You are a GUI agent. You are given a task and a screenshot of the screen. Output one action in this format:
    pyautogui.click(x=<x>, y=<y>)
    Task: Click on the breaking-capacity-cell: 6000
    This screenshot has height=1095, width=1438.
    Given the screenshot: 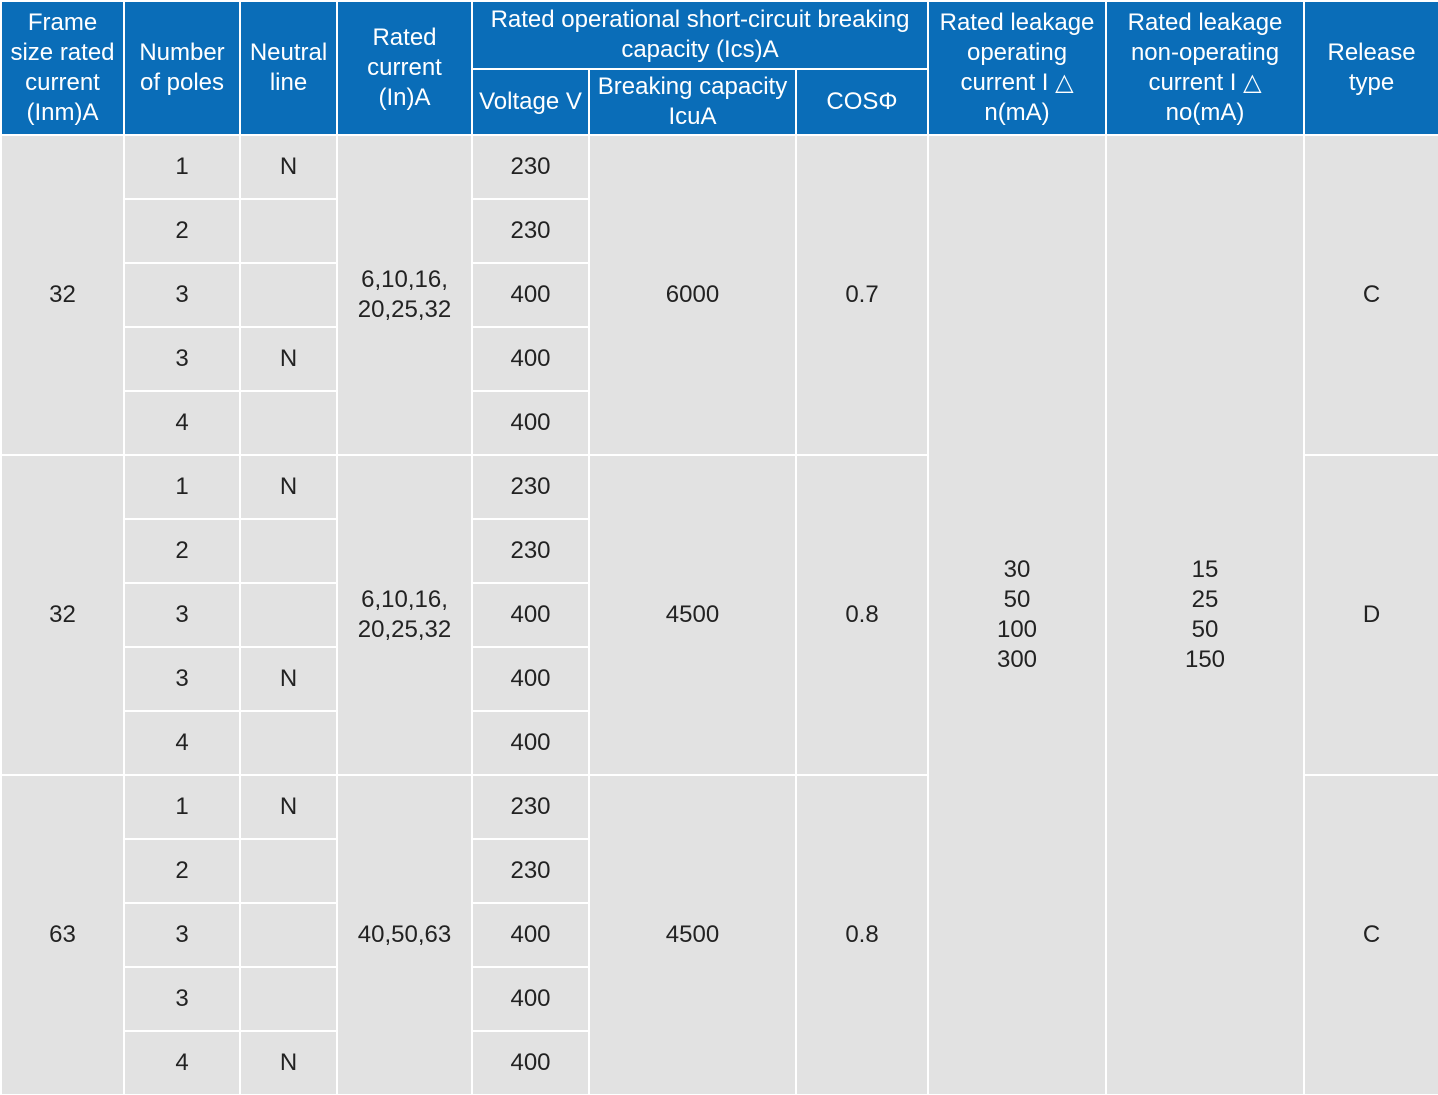 What is the action you would take?
    pyautogui.click(x=692, y=295)
    